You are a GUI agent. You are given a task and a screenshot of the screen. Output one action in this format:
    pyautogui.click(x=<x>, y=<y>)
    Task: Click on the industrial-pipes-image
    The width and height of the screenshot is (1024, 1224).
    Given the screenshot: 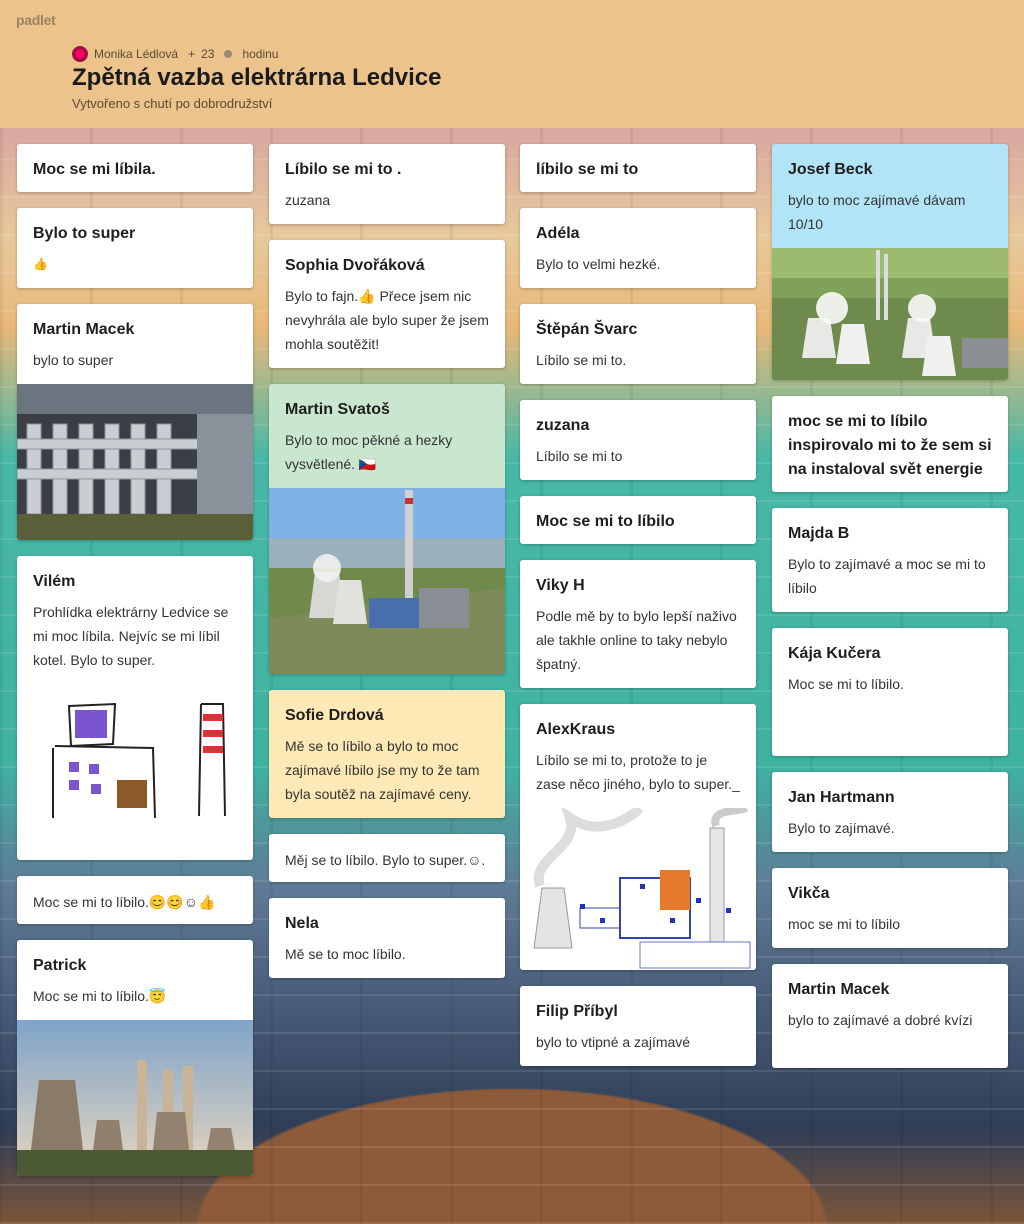 What is the action you would take?
    pyautogui.click(x=135, y=462)
    